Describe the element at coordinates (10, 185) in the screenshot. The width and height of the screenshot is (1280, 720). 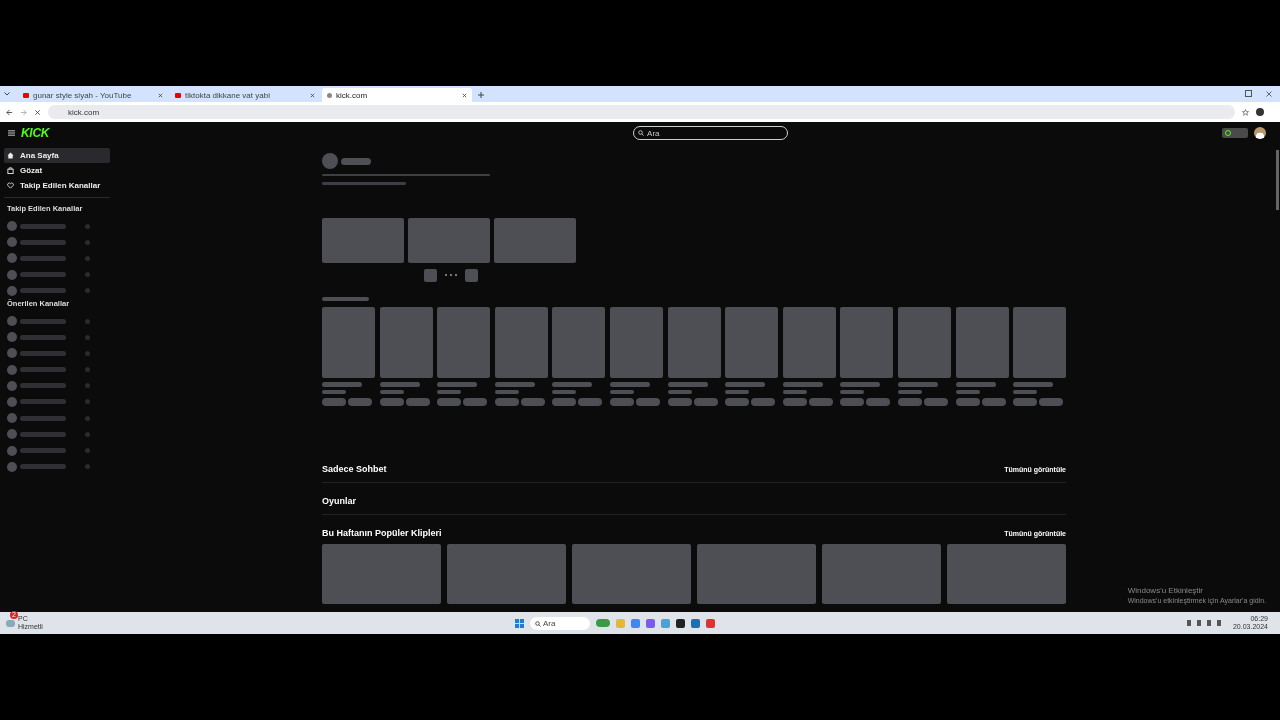
I see `heart-icon` at that location.